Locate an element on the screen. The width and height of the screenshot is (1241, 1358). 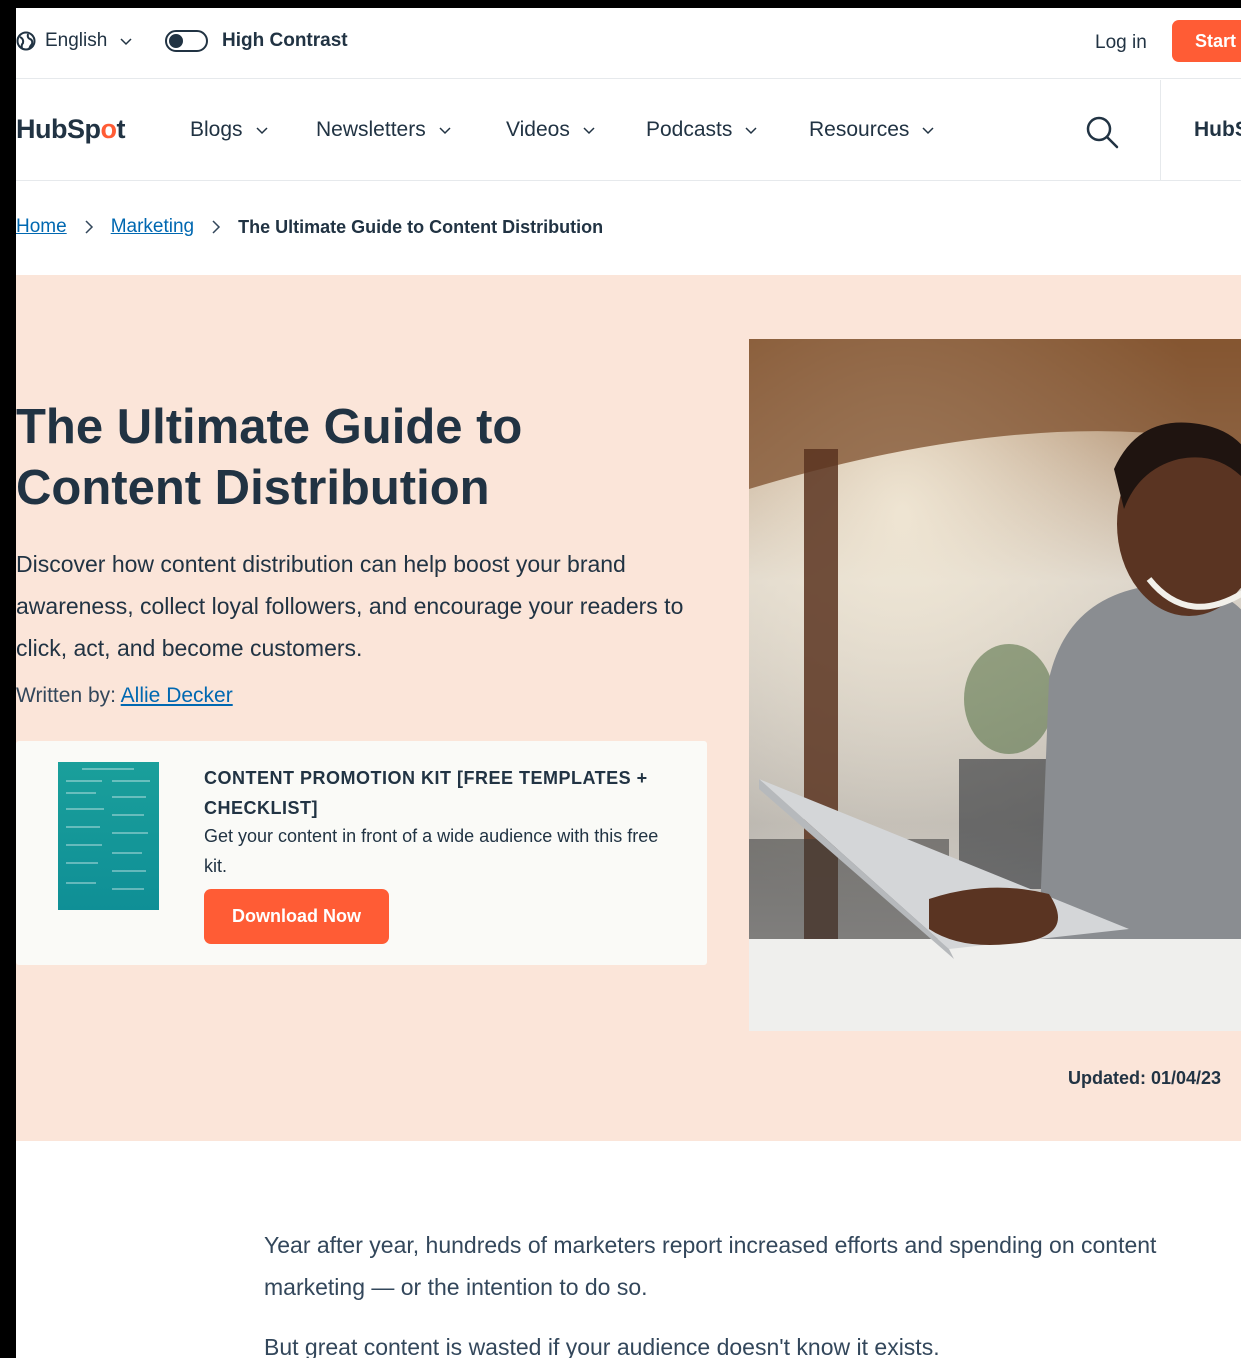
search-icon is located at coordinates (1102, 132).